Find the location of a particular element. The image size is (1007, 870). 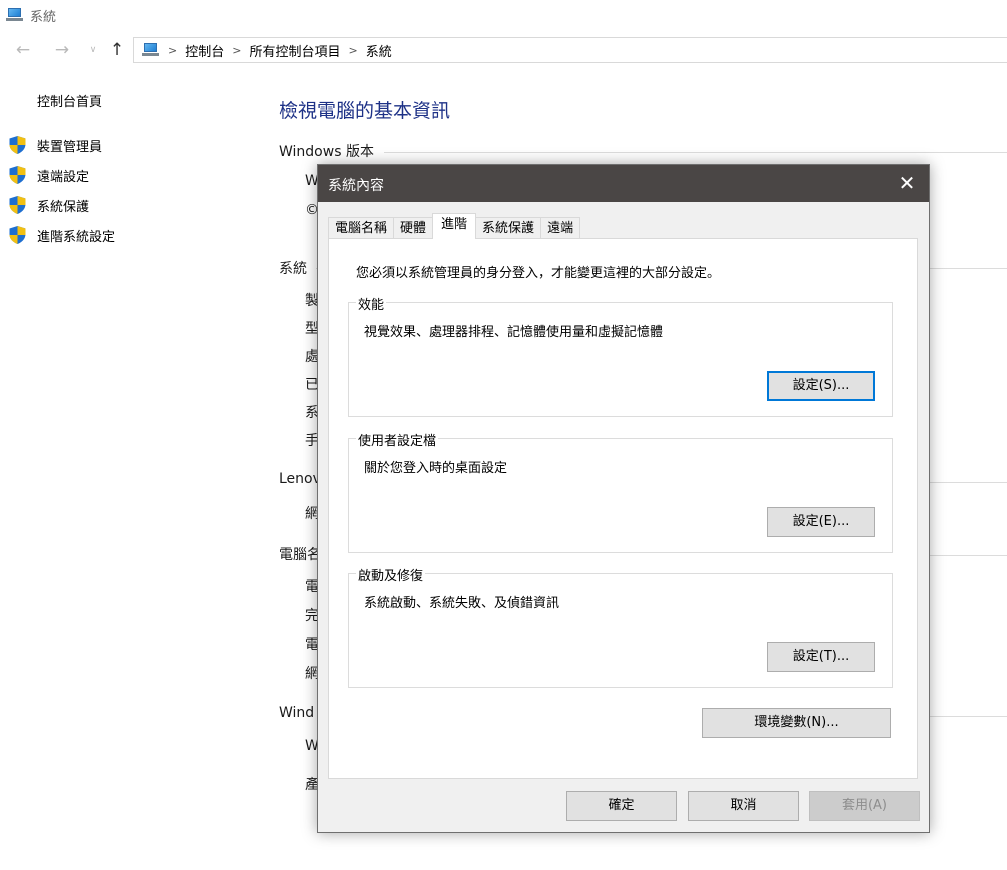

dialog-tabs: 電腦名稱 硬體 進階 系統保護 遠端 is located at coordinates (454, 226).